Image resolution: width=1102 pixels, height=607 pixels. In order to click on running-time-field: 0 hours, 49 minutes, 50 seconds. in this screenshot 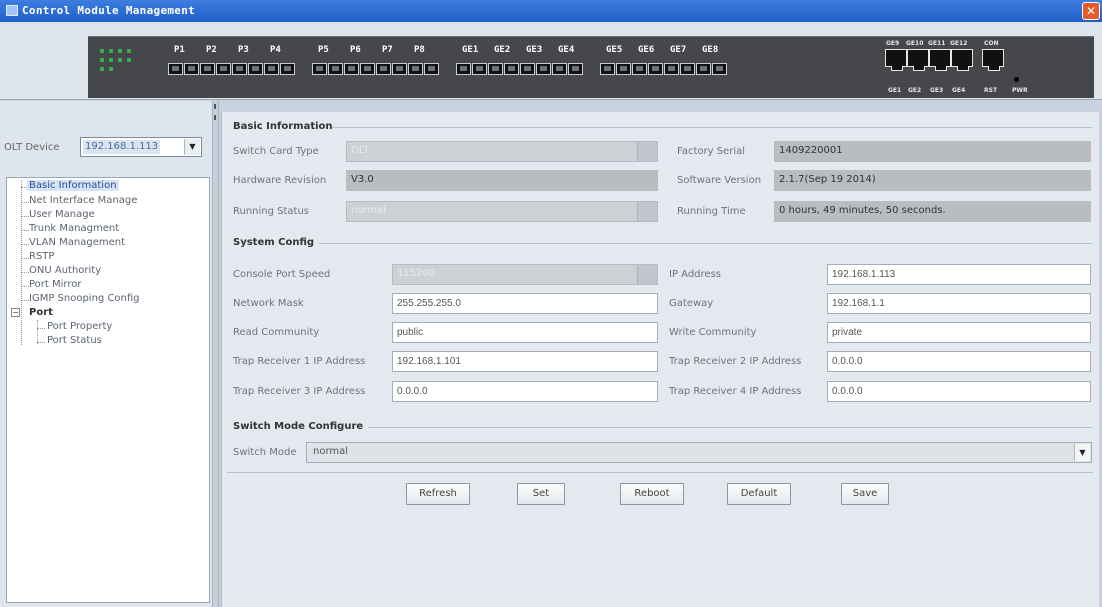, I will do `click(932, 211)`.